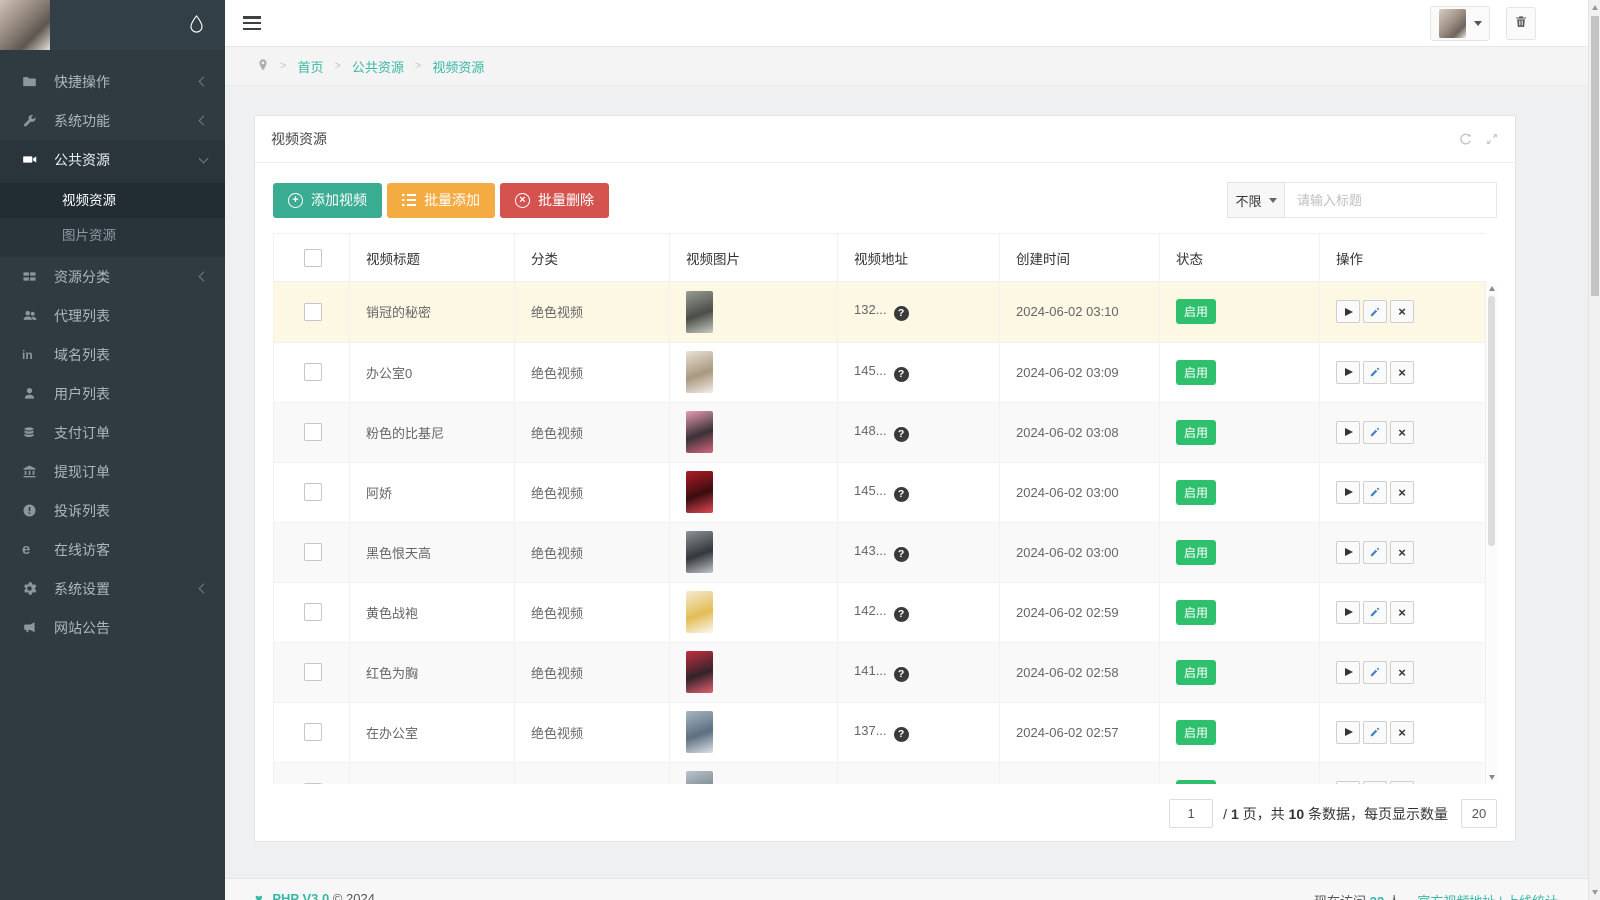 This screenshot has width=1600, height=900. What do you see at coordinates (1487, 897) in the screenshot?
I see `footer-link: 官方视频地址 | 上线统计` at bounding box center [1487, 897].